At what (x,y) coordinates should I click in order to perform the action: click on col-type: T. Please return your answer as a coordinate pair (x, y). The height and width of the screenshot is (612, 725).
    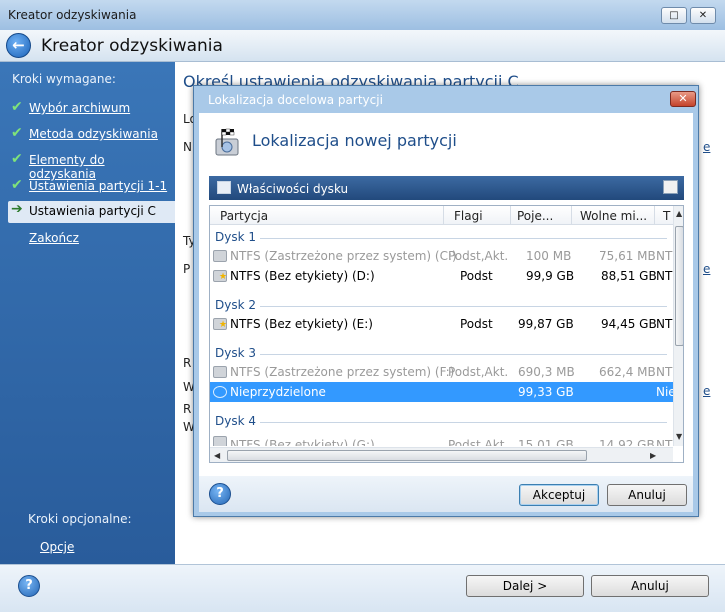
    Looking at the image, I should click on (666, 216).